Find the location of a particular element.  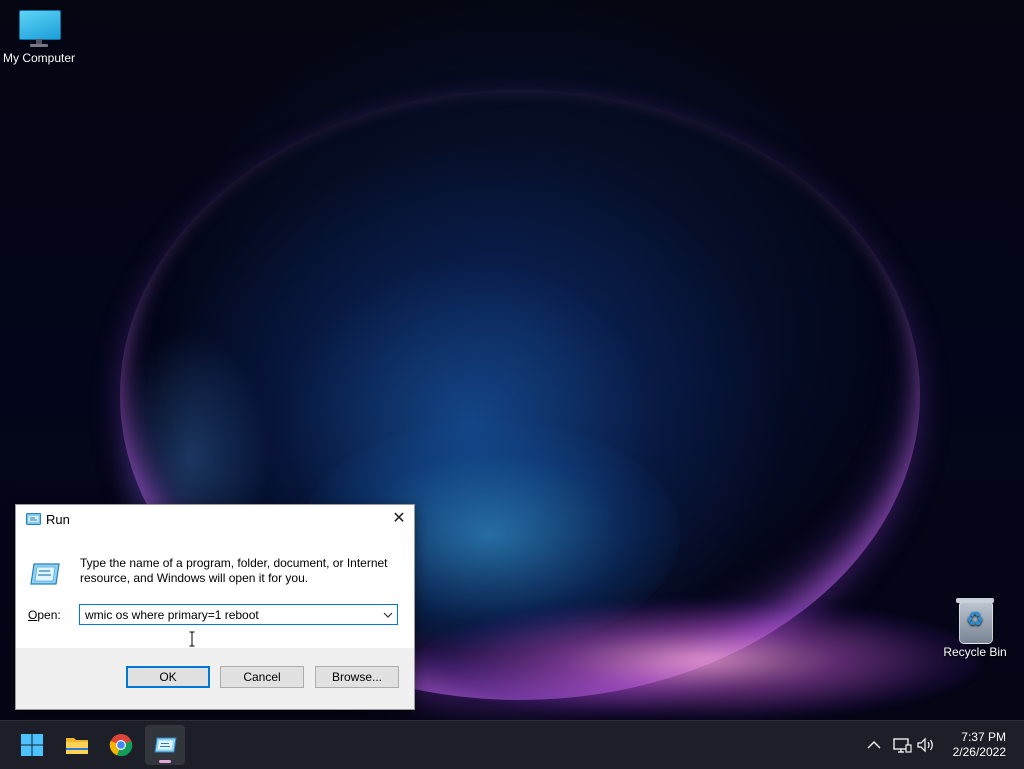

desktop-icon-label: My Computer is located at coordinates (39, 58).